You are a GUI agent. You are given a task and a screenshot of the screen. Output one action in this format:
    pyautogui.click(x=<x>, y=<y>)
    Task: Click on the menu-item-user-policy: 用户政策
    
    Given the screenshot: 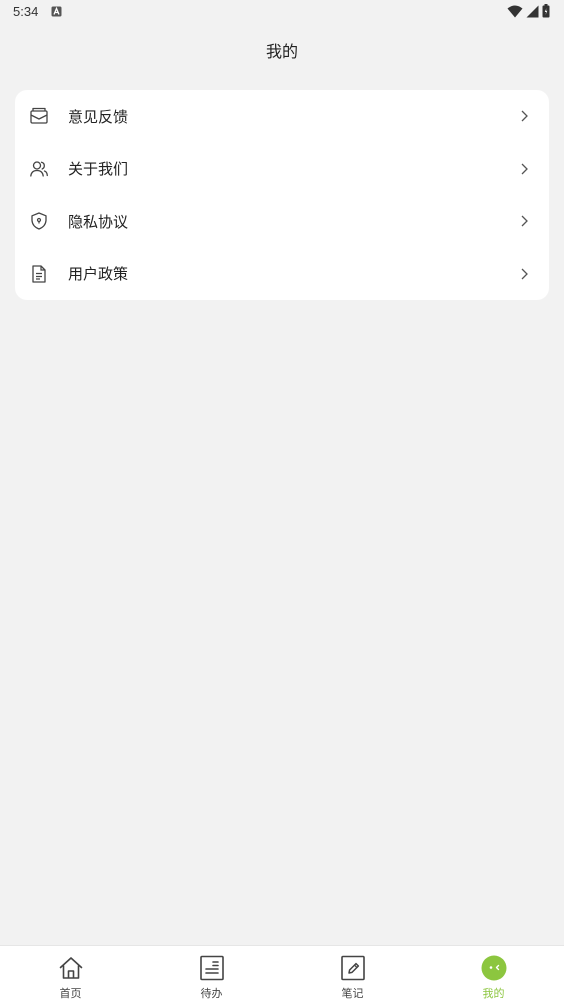 What is the action you would take?
    pyautogui.click(x=282, y=274)
    